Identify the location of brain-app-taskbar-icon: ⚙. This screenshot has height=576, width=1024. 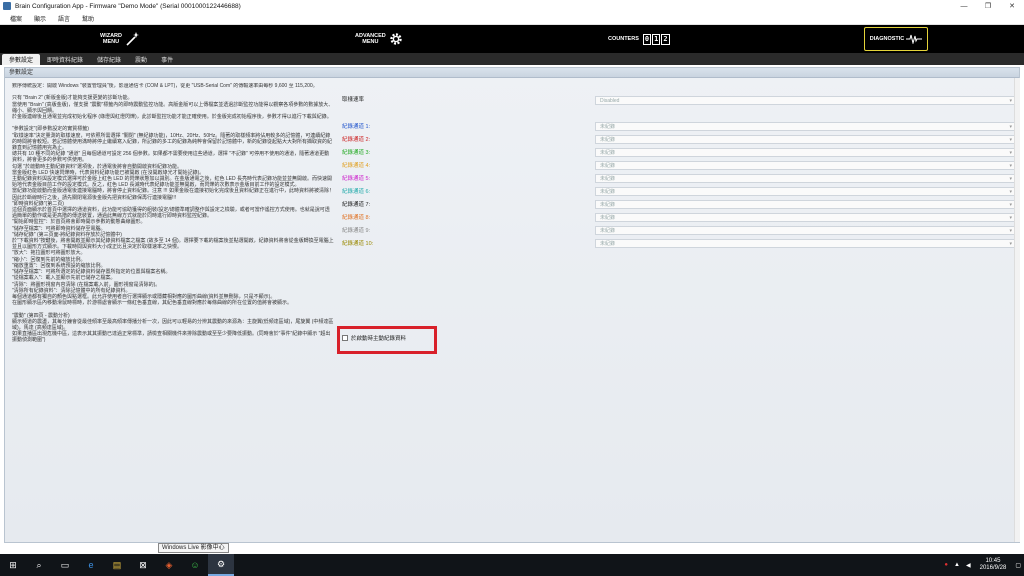
(221, 565).